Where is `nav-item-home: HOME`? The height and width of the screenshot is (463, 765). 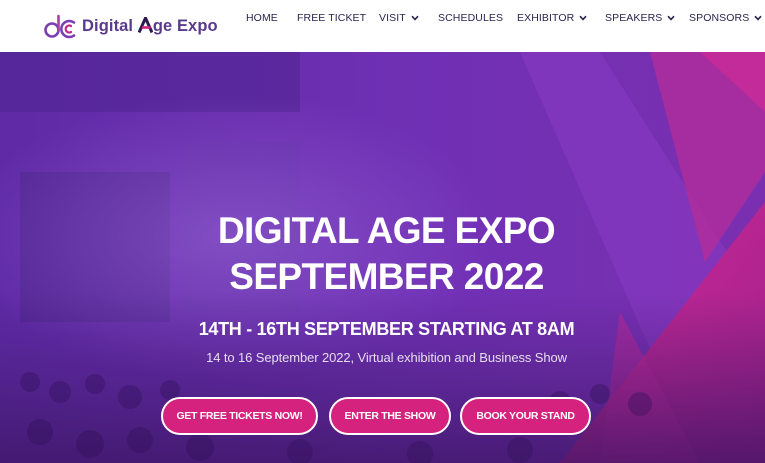
nav-item-home: HOME is located at coordinates (262, 18).